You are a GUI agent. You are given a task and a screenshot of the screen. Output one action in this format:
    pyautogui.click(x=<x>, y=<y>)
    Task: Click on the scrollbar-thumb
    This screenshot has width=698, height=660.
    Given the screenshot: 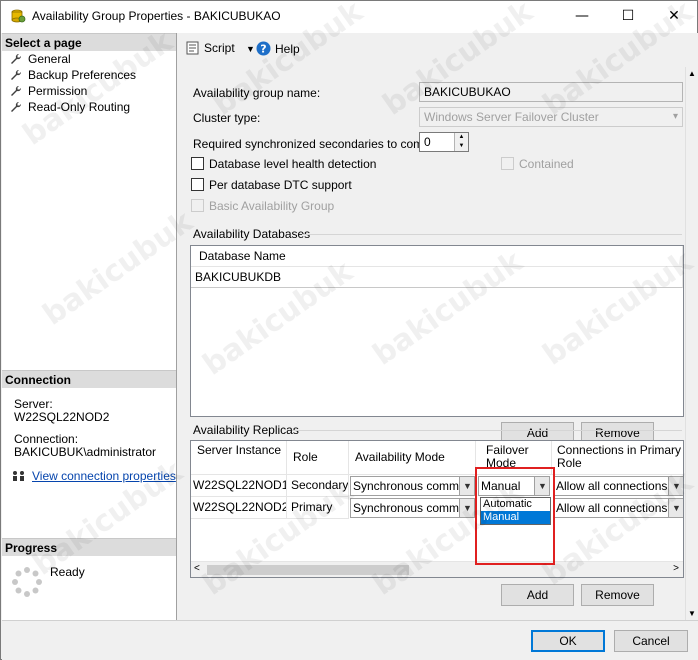 What is the action you would take?
    pyautogui.click(x=308, y=570)
    